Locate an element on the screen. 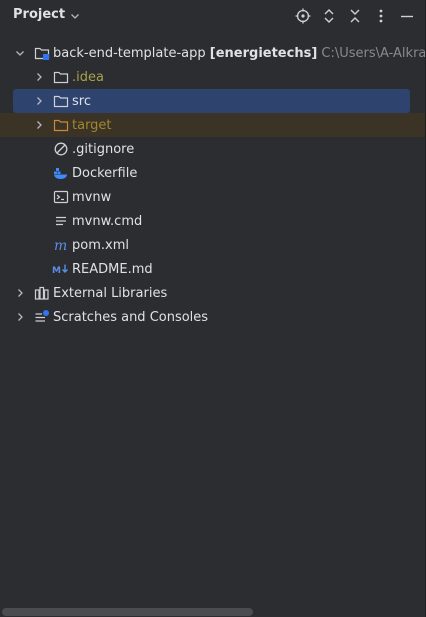  tree-label-src: src is located at coordinates (81, 101).